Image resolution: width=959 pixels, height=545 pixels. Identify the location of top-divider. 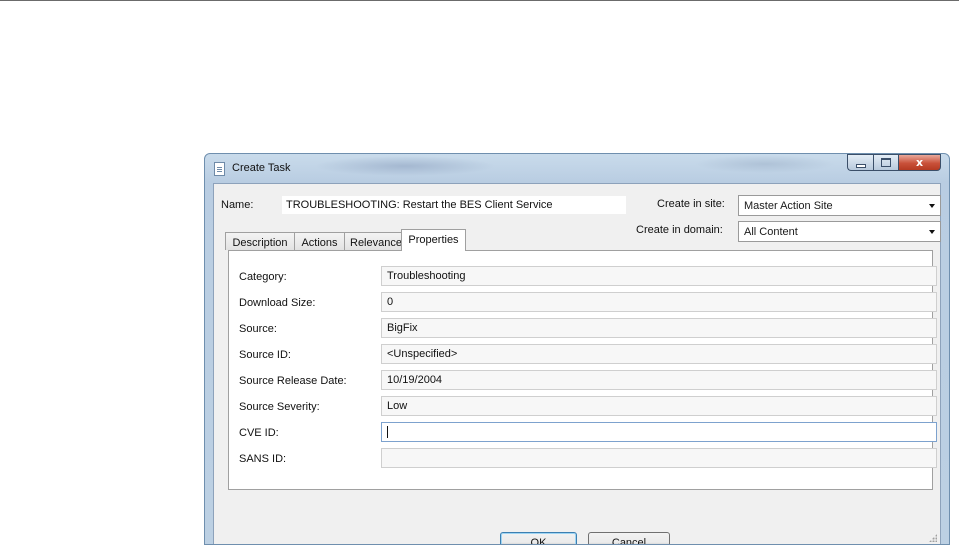
(479, 0).